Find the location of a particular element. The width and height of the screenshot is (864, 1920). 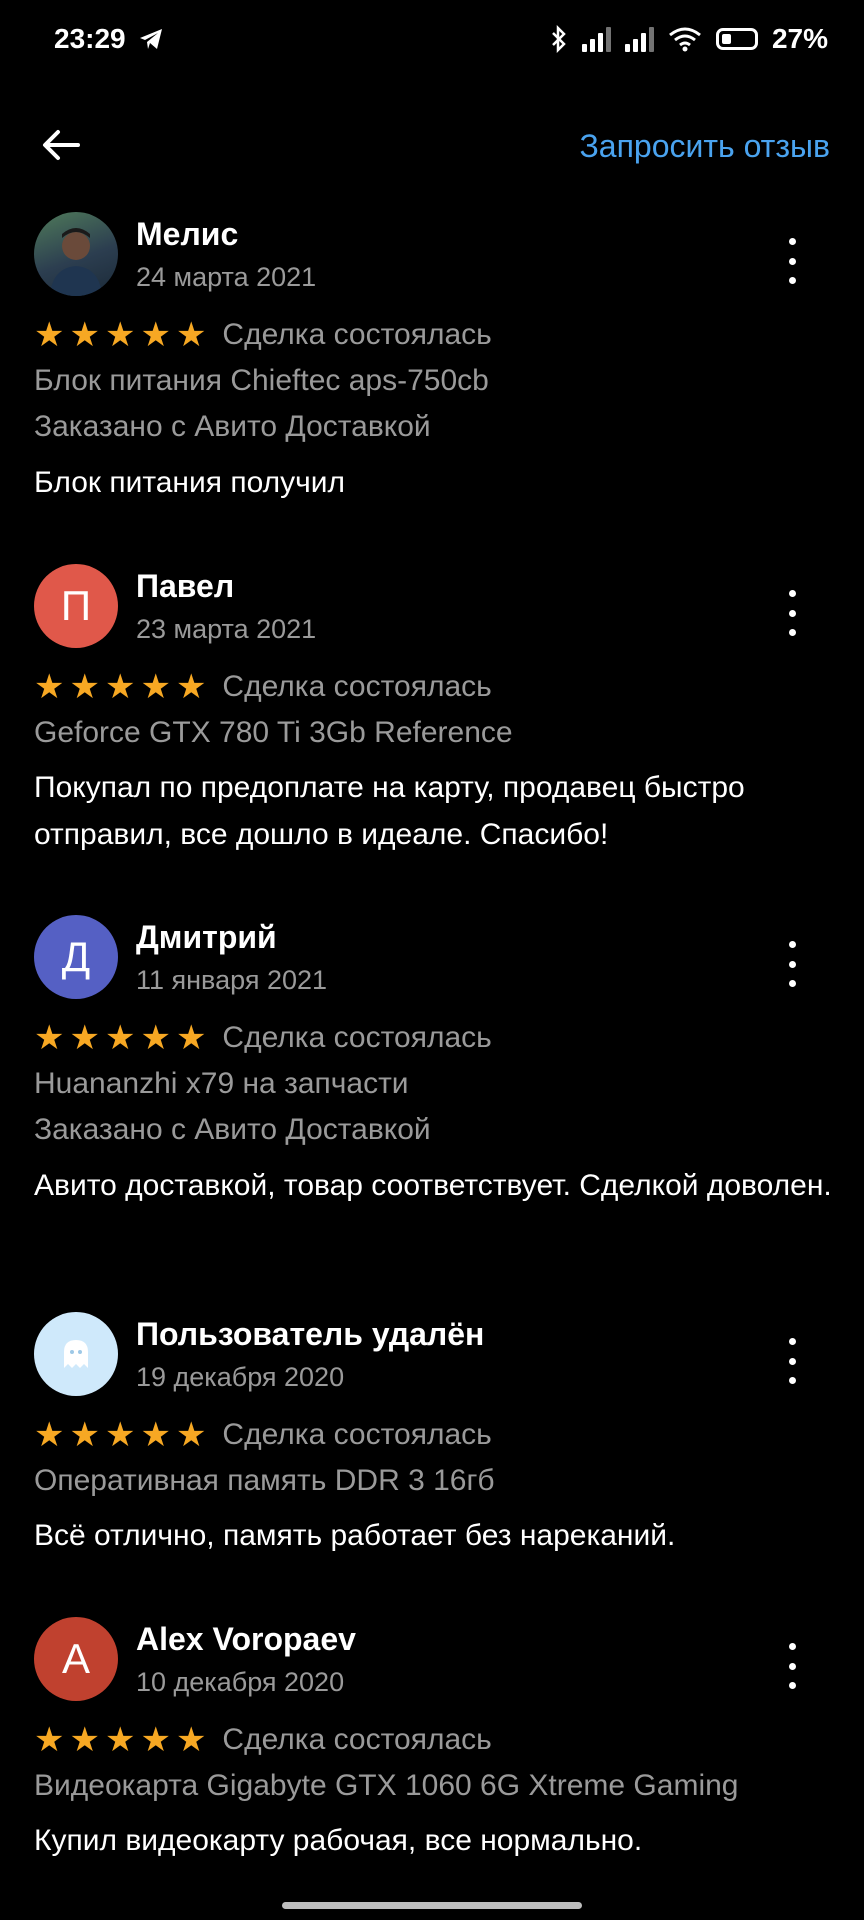

avatar-photo is located at coordinates (76, 262).